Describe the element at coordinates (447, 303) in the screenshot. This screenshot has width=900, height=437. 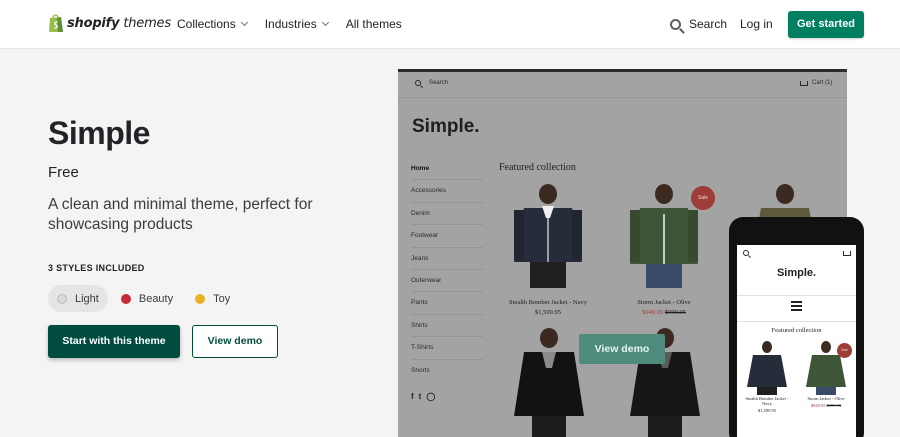
I see `preview-sidebar-item: Pants` at that location.